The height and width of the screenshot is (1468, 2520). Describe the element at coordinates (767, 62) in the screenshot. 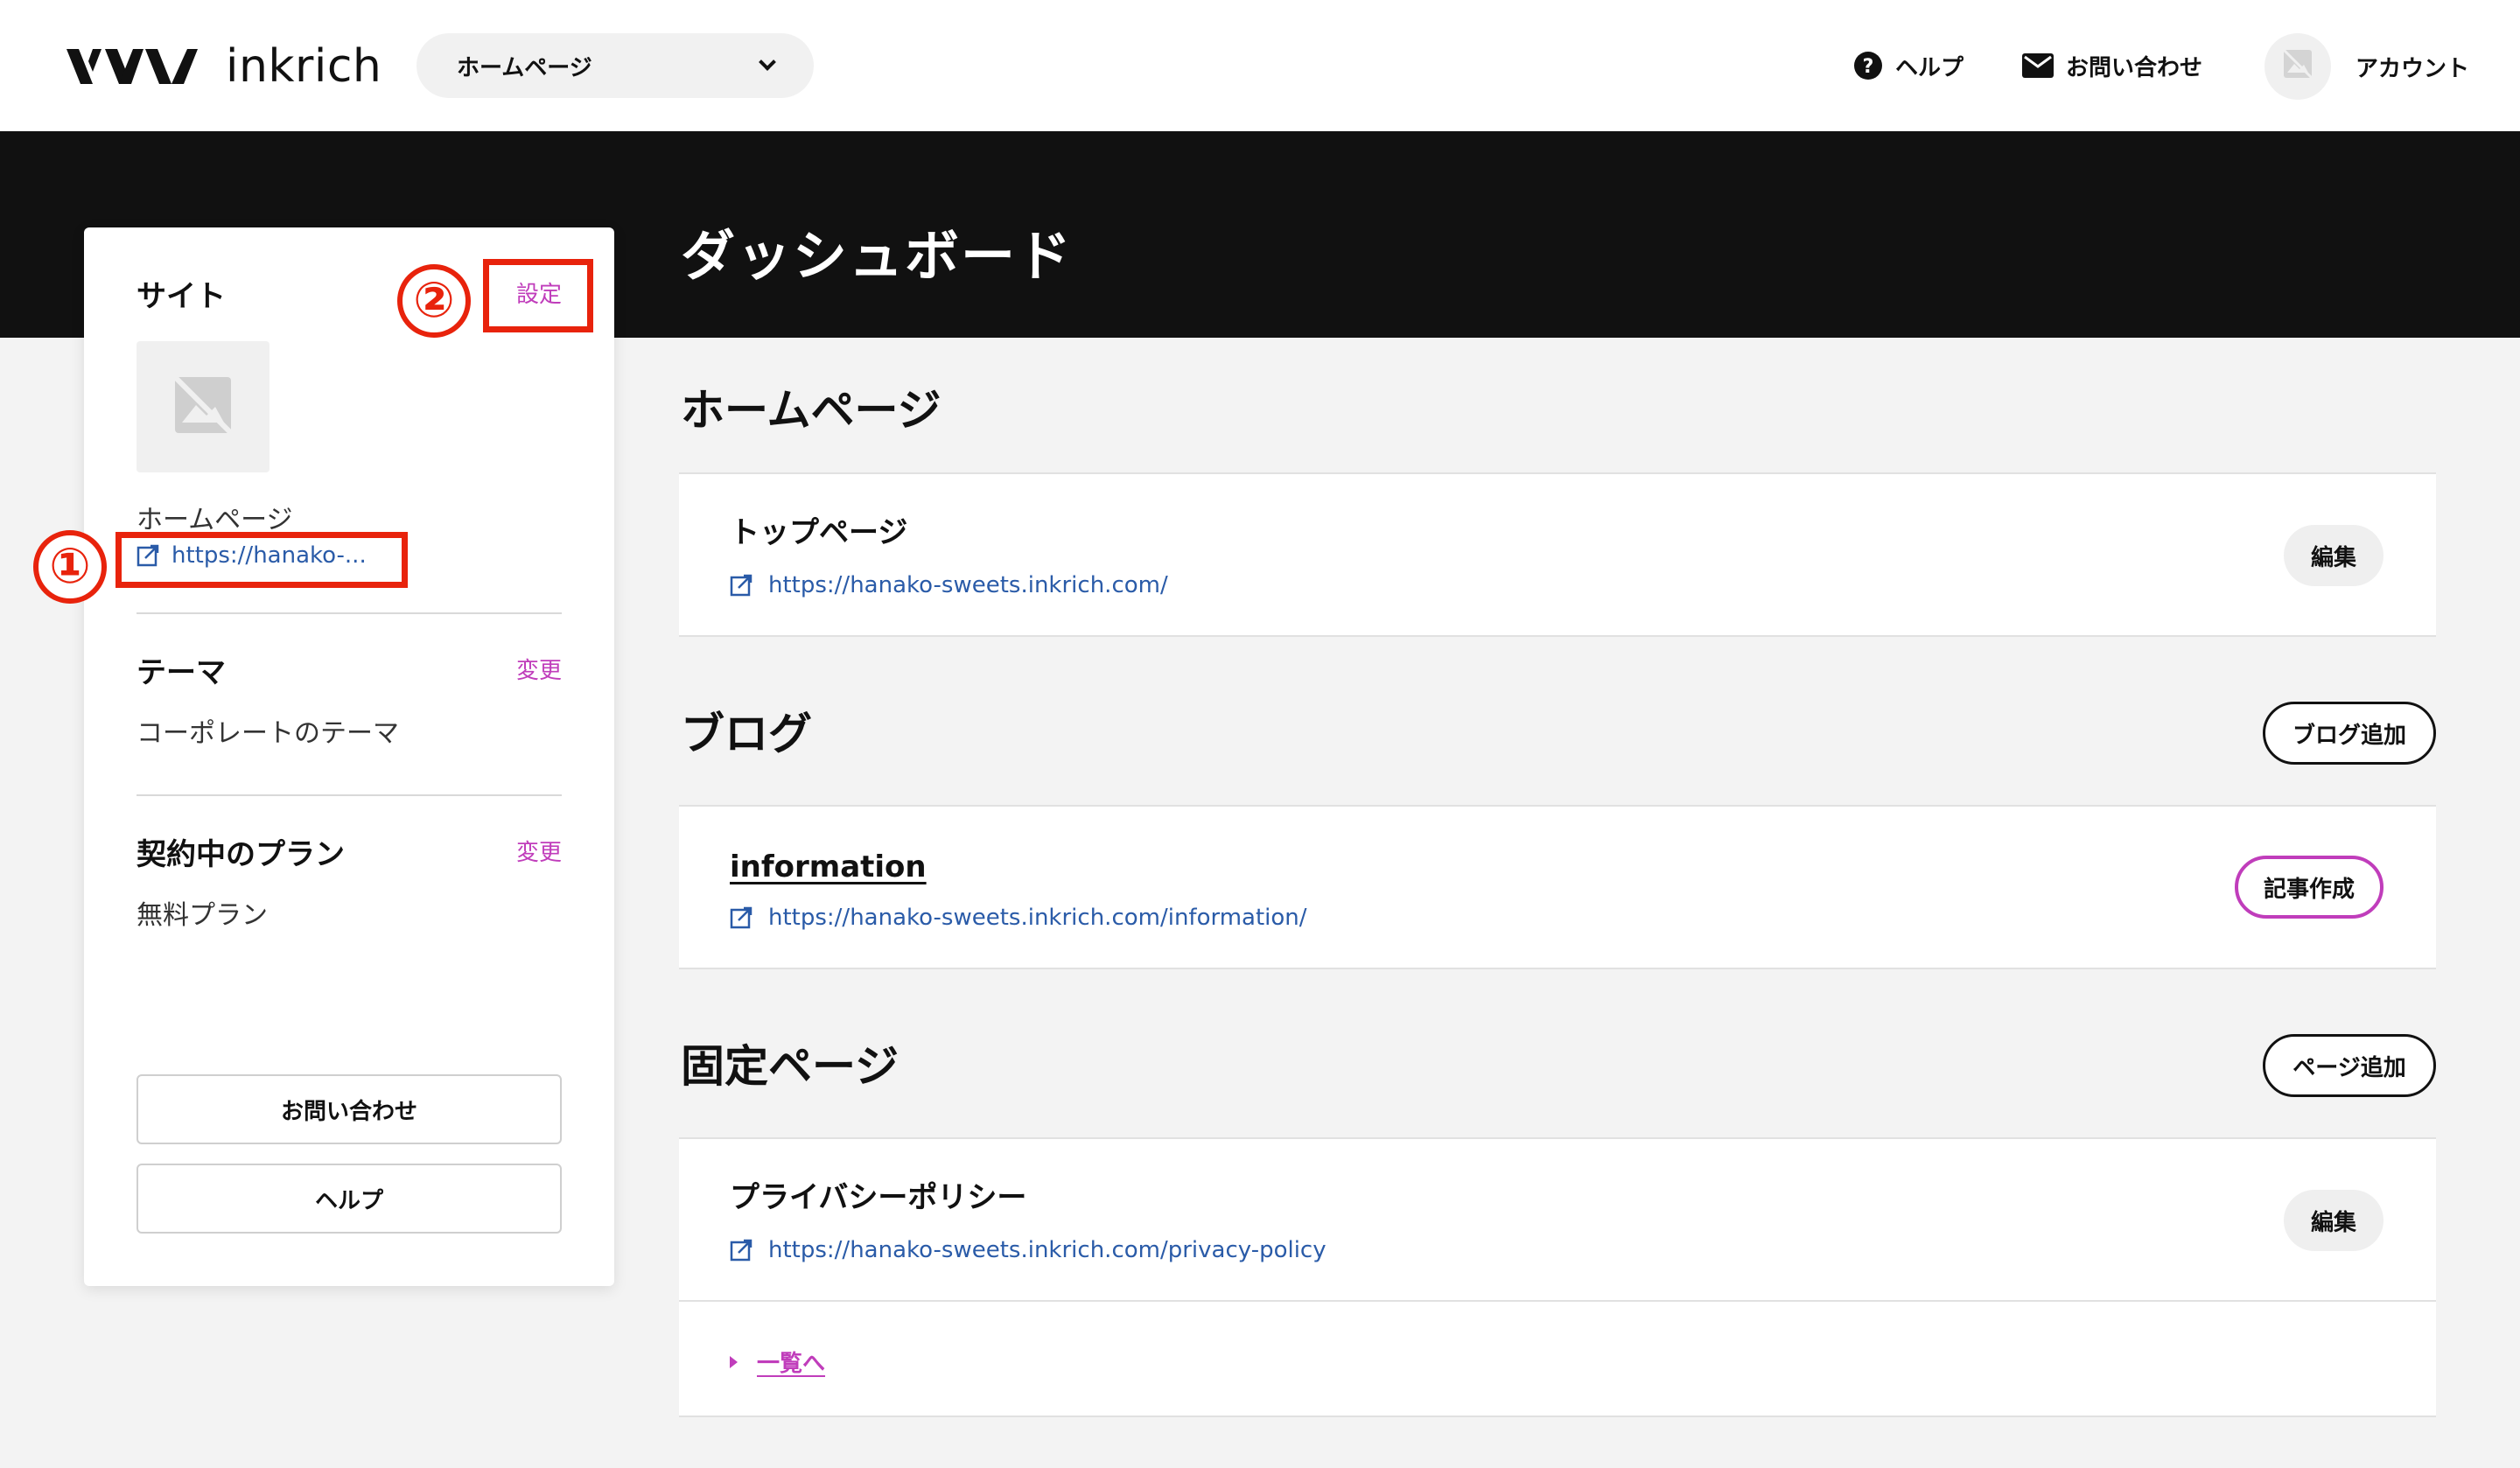

I see `chevron-down-icon` at that location.